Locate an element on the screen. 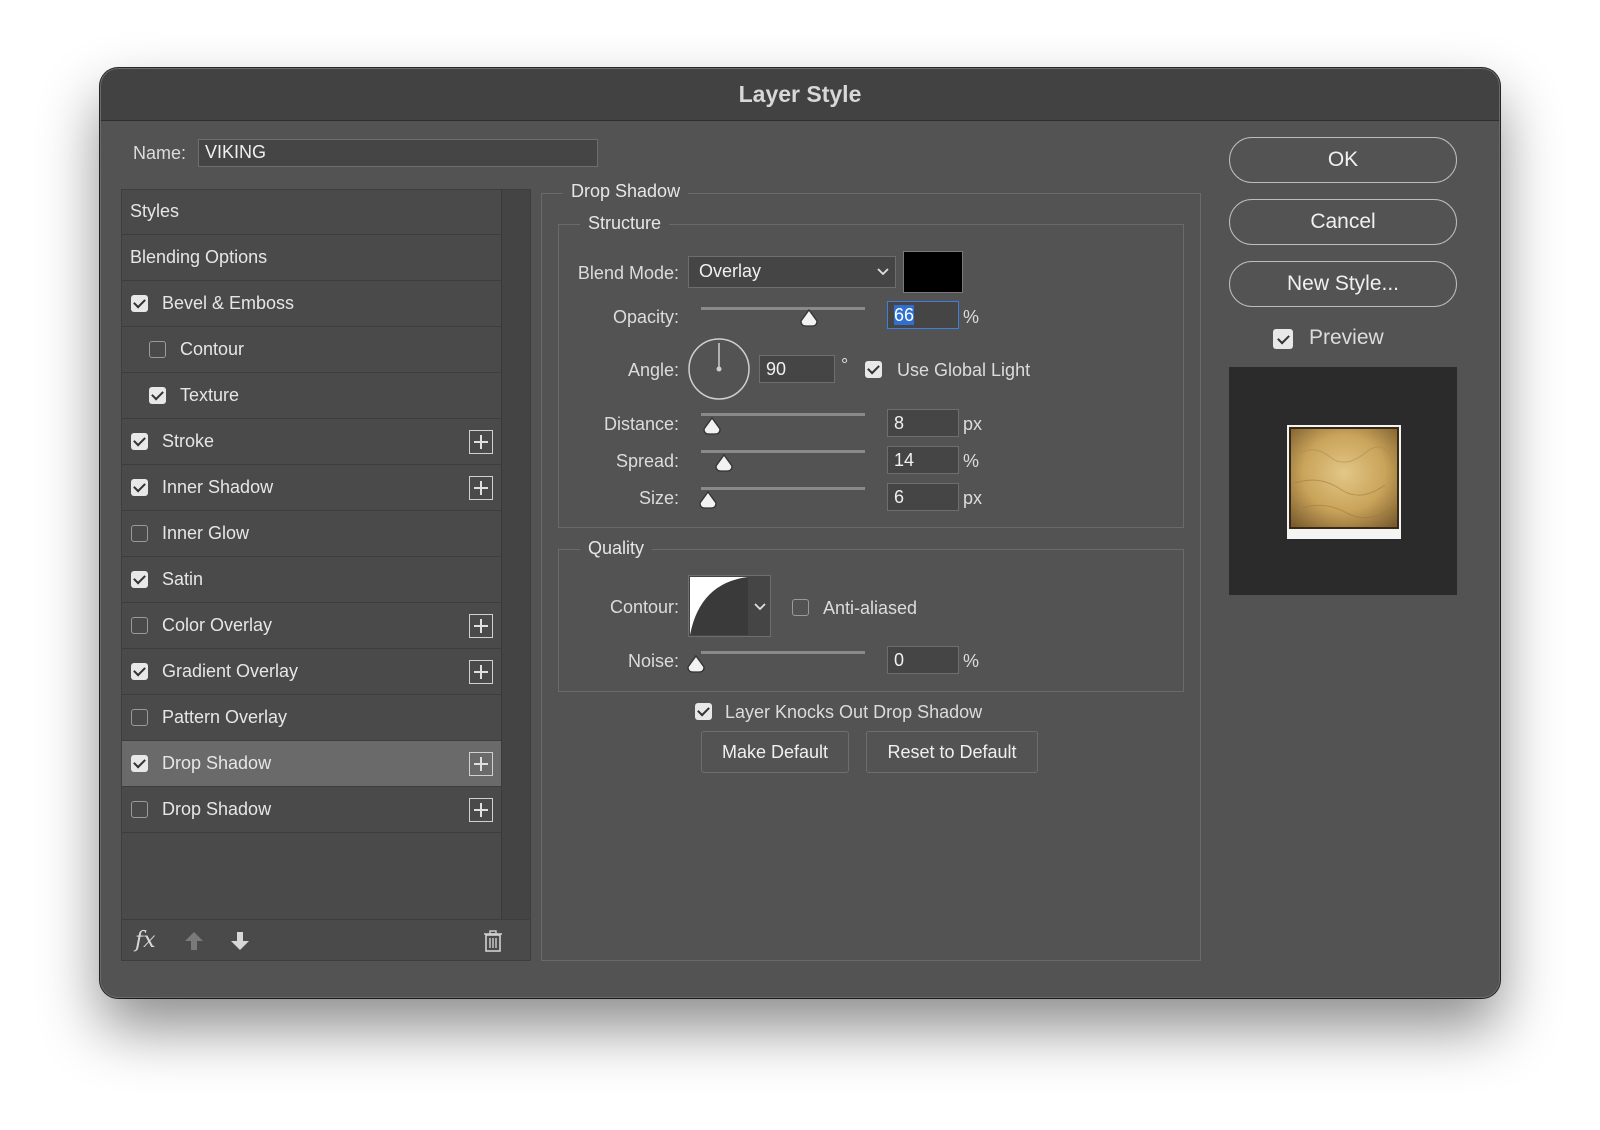 The height and width of the screenshot is (1130, 1600). noise-label: Noise: is located at coordinates (653, 661).